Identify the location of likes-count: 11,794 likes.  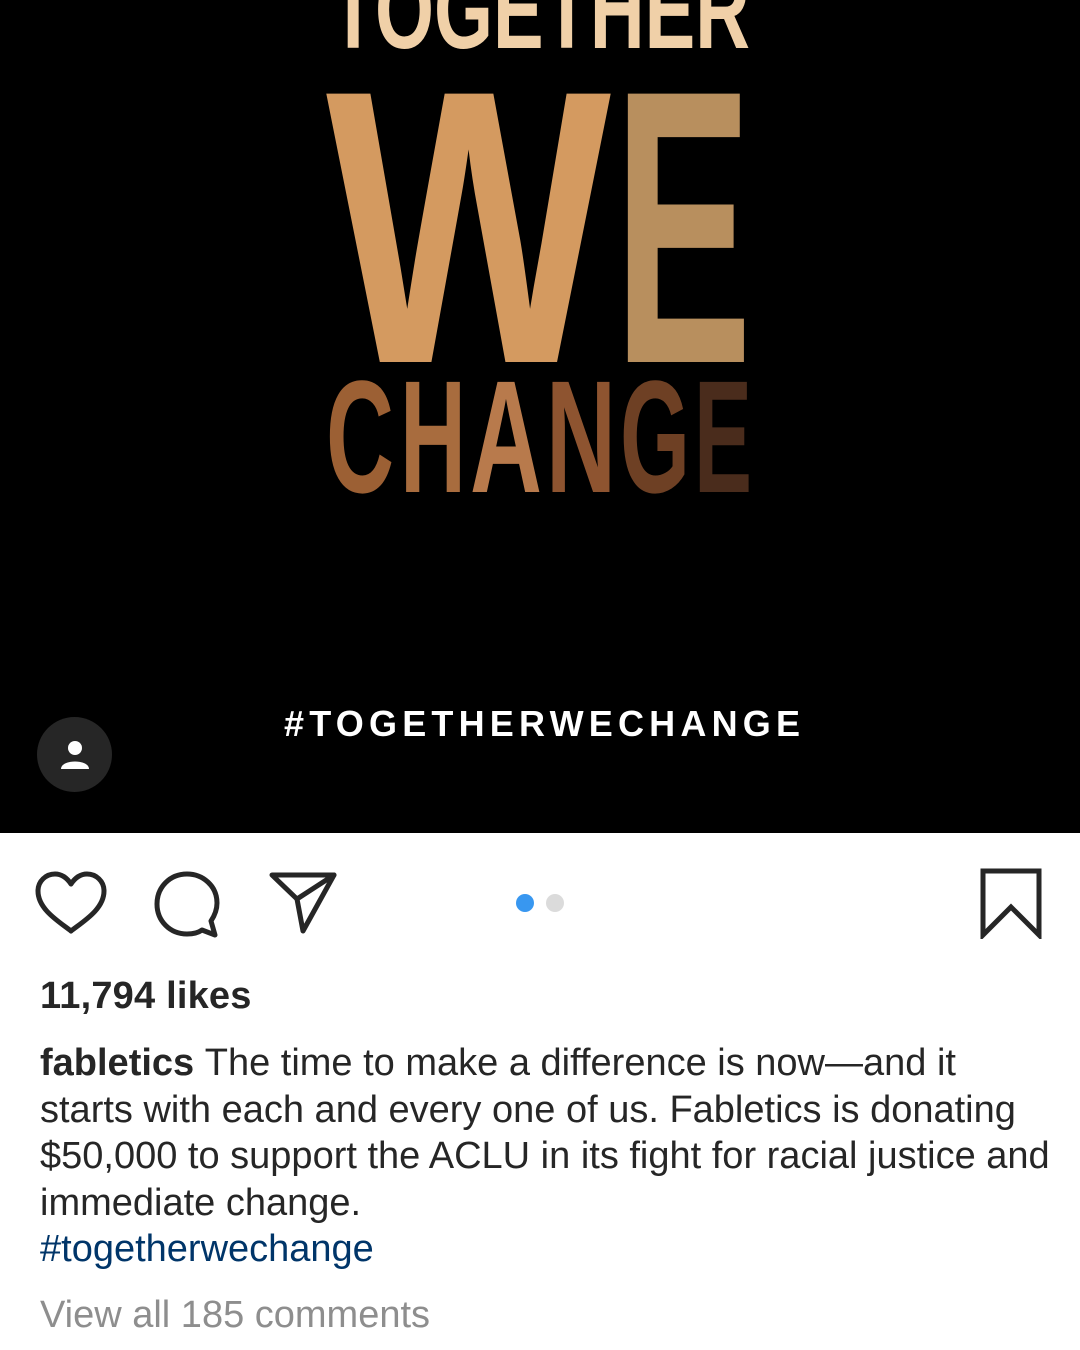
(146, 996).